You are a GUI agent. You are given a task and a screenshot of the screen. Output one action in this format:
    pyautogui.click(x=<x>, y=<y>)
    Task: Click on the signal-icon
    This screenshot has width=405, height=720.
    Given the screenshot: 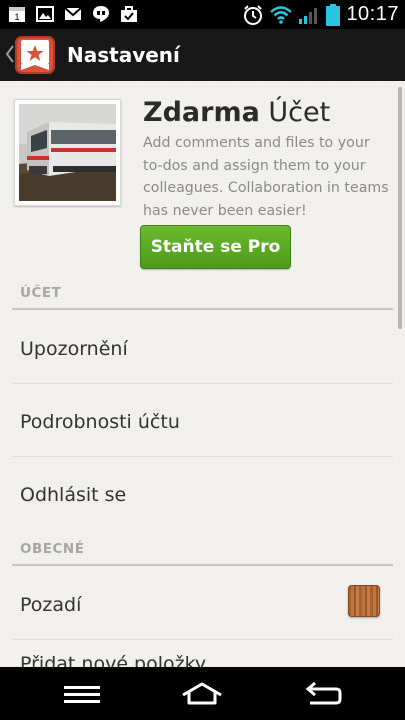 What is the action you would take?
    pyautogui.click(x=308, y=15)
    